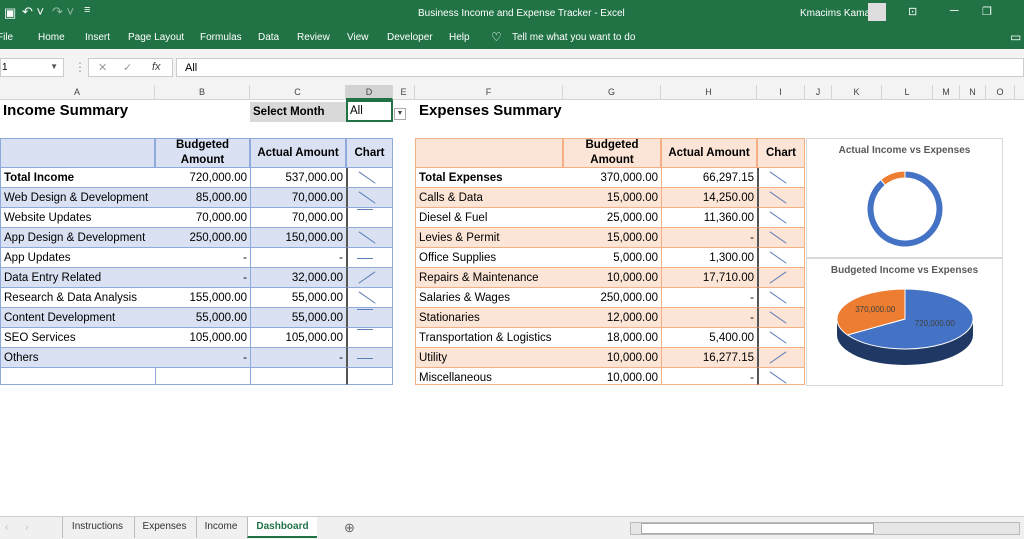 This screenshot has width=1024, height=539. What do you see at coordinates (946, 92) in the screenshot?
I see `column-header-m: M` at bounding box center [946, 92].